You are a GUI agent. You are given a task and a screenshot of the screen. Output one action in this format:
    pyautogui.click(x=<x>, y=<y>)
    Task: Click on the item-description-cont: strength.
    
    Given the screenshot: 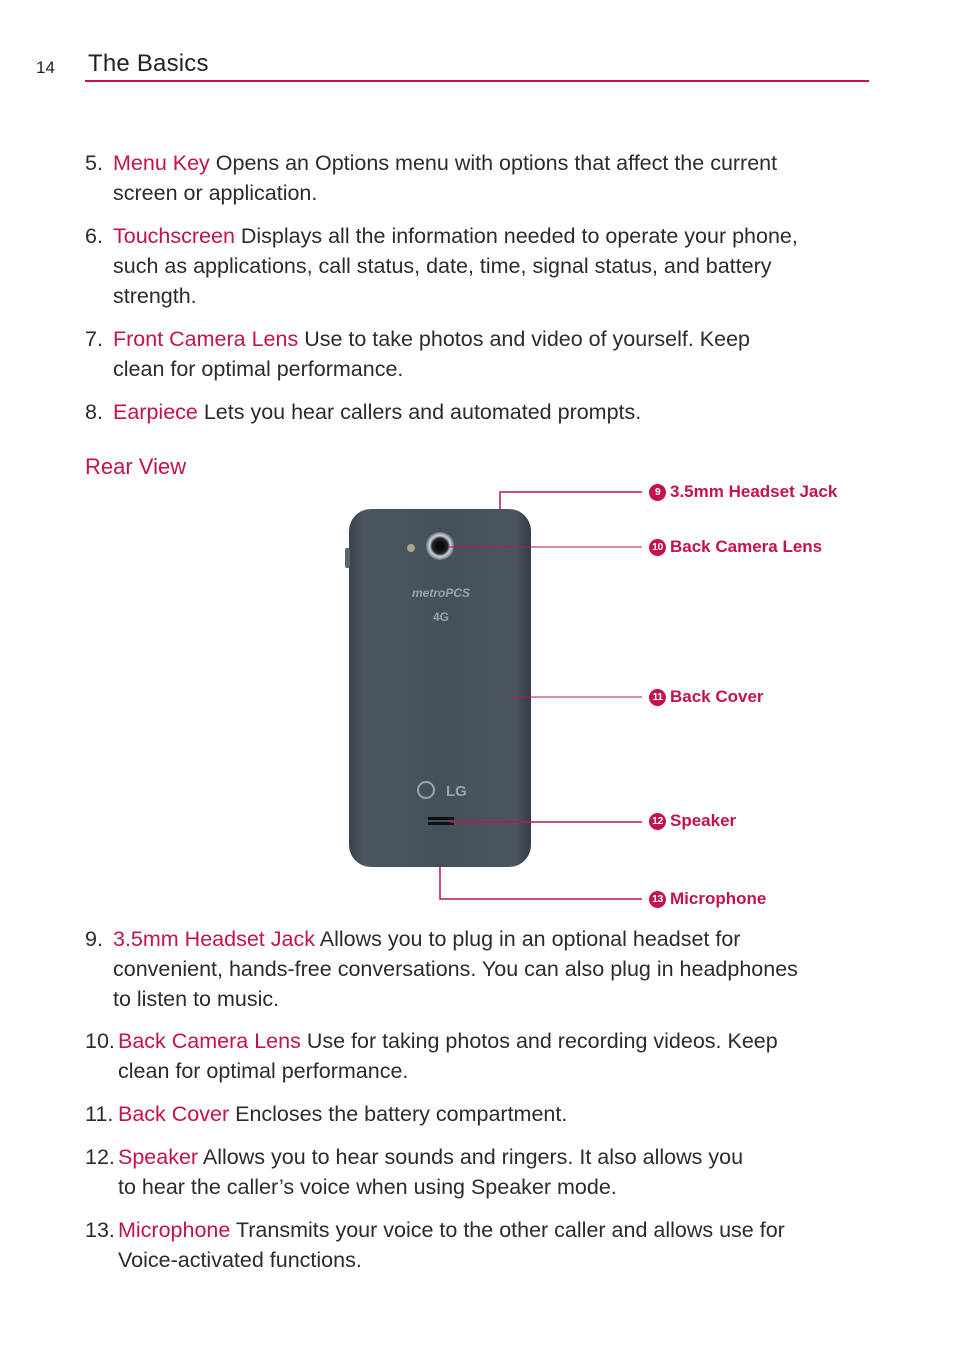 What is the action you would take?
    pyautogui.click(x=155, y=296)
    